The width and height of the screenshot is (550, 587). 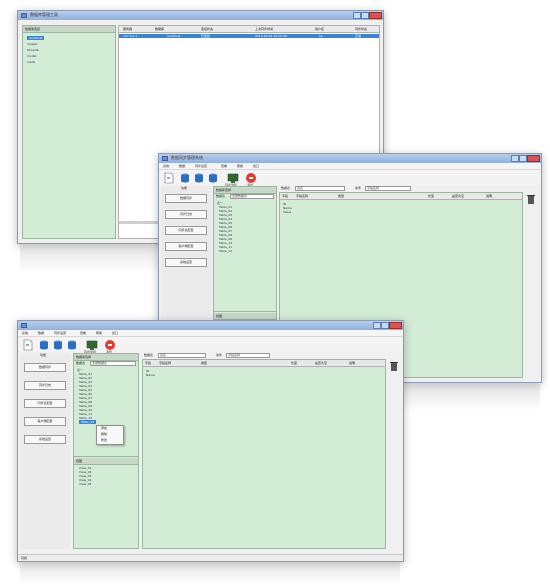 I want to click on tree-item: model, so click(x=31, y=56).